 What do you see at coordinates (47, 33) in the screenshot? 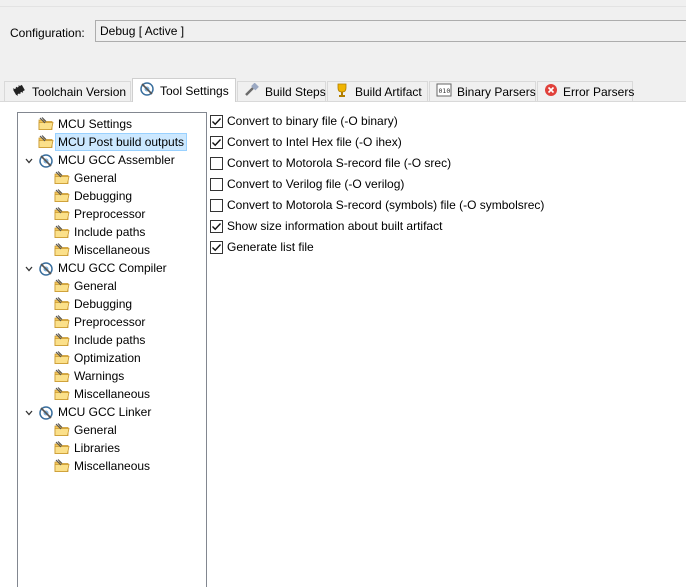
I see `configuration-label: Configuration:` at bounding box center [47, 33].